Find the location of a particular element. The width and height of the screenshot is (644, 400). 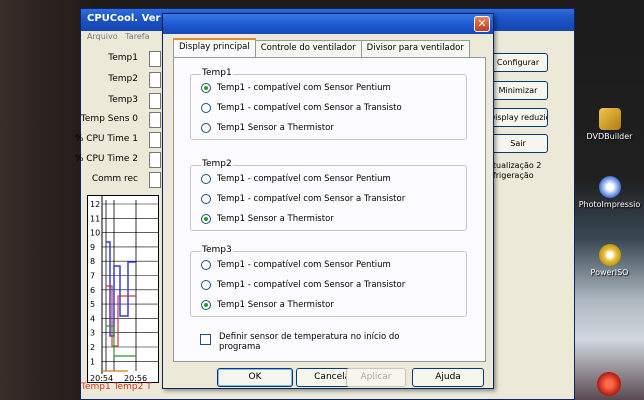

status-refrigeracao: efrigeração is located at coordinates (511, 175).